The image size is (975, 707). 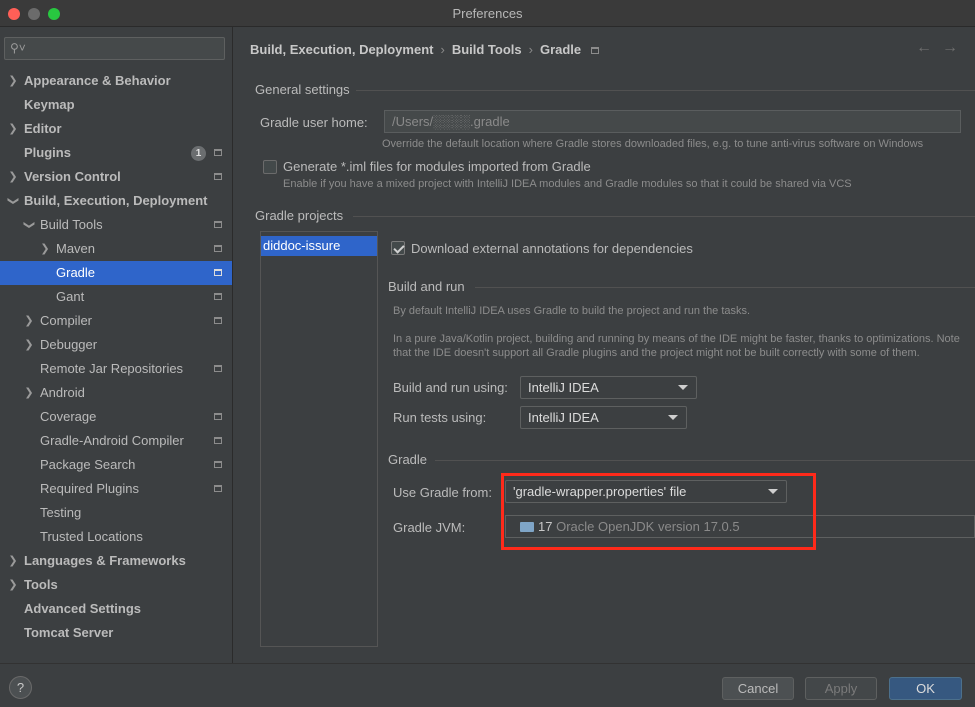 I want to click on section-title-gradle-projects: Gradle projects, so click(x=299, y=215).